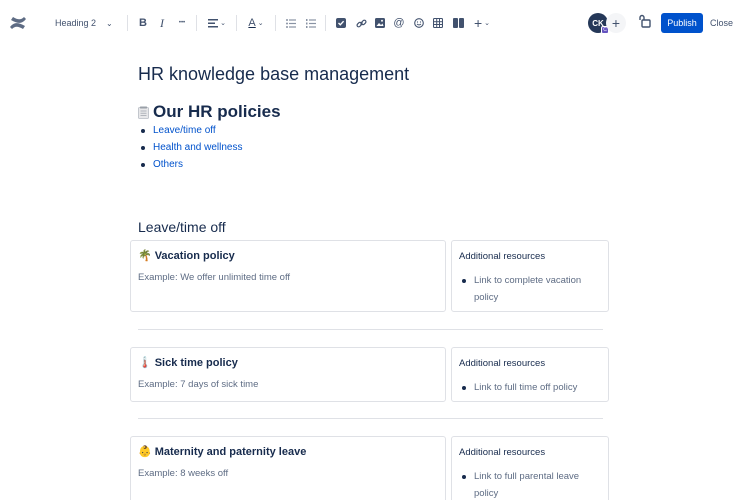 This screenshot has height=500, width=740. Describe the element at coordinates (605, 30) in the screenshot. I see `avatar-badge-letter: C` at that location.